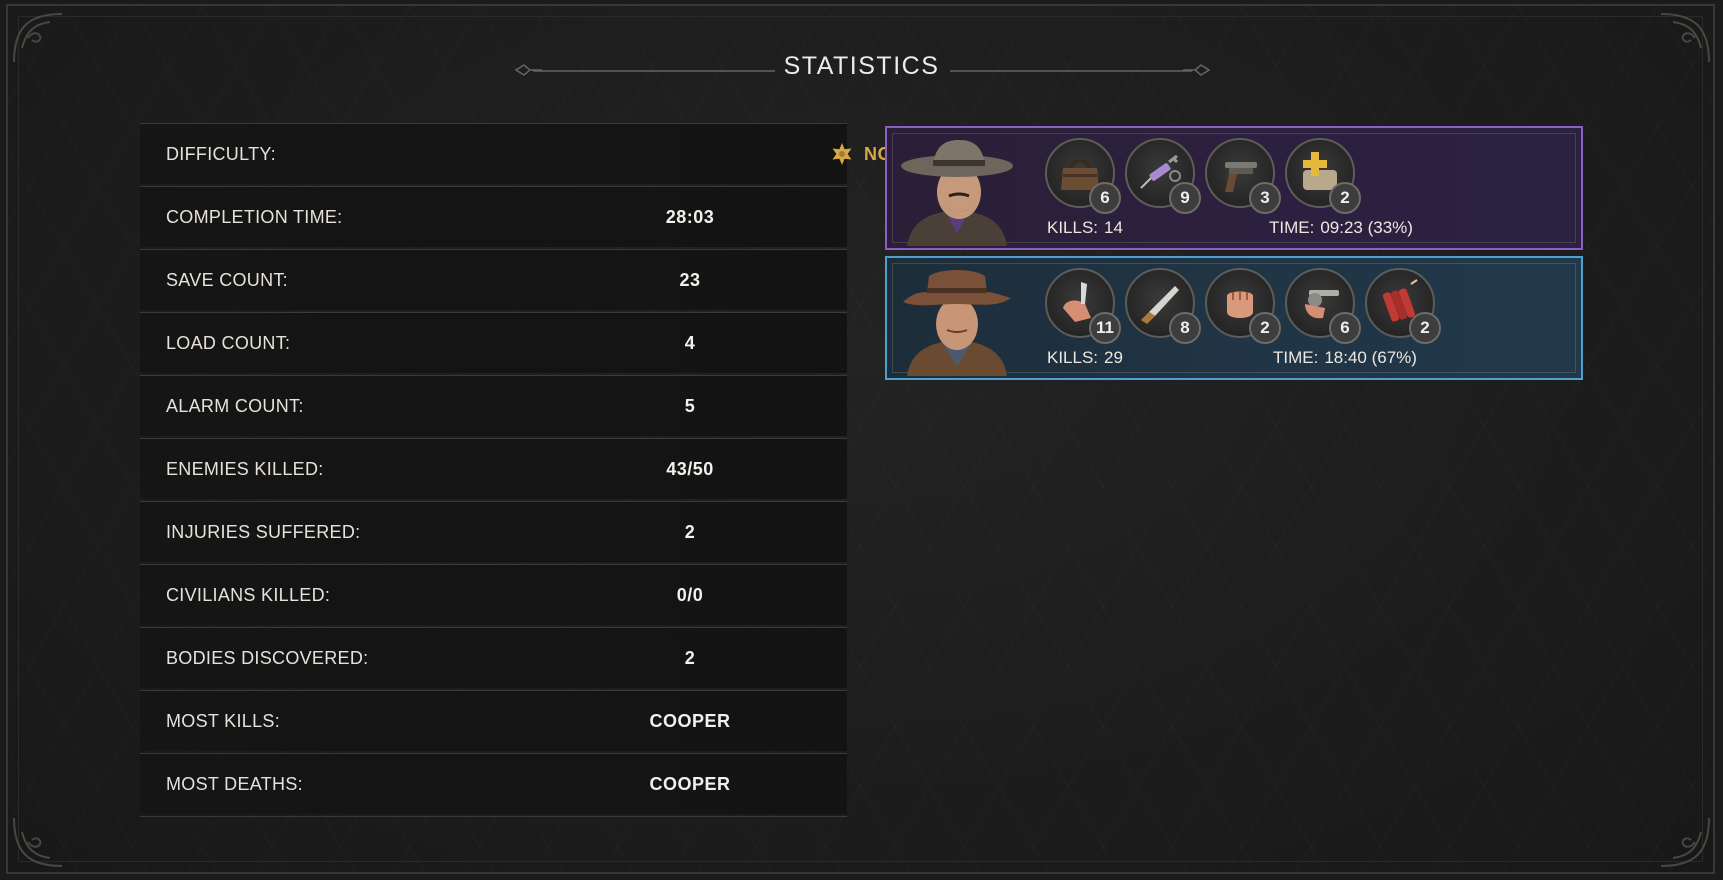  I want to click on character-kills: KILLS: 29, so click(1085, 358).